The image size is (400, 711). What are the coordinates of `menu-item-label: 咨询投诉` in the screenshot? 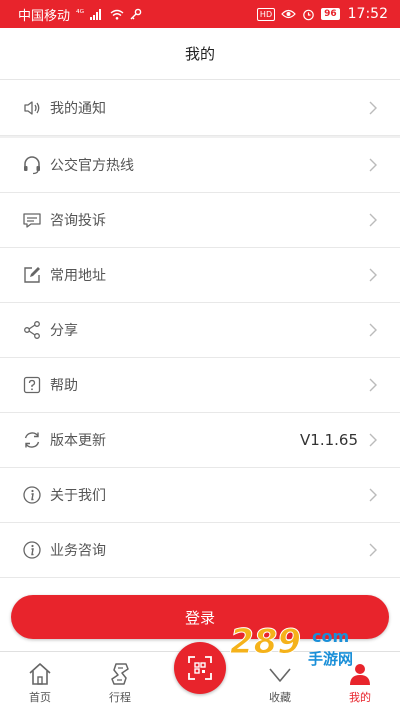 It's located at (78, 221).